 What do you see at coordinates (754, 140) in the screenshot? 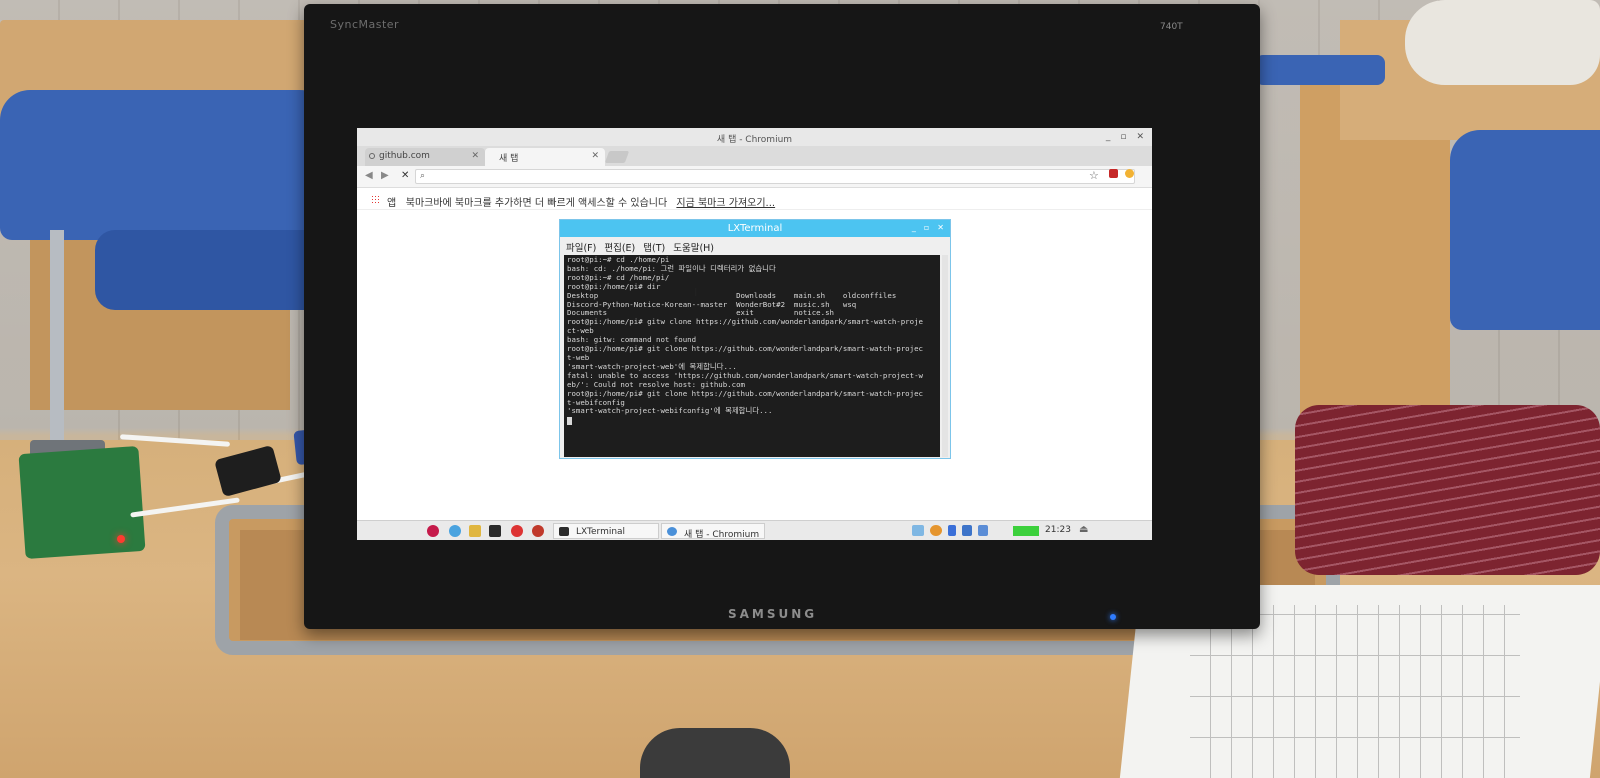
I see `chromium-window-title: 새 탭 - Chromium` at bounding box center [754, 140].